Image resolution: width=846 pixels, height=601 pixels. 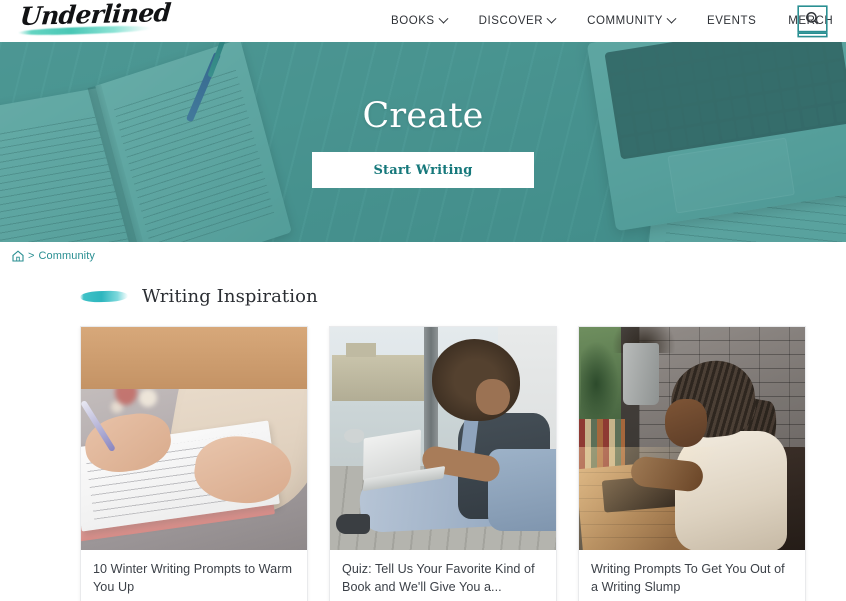 I want to click on search-button, so click(x=812, y=21).